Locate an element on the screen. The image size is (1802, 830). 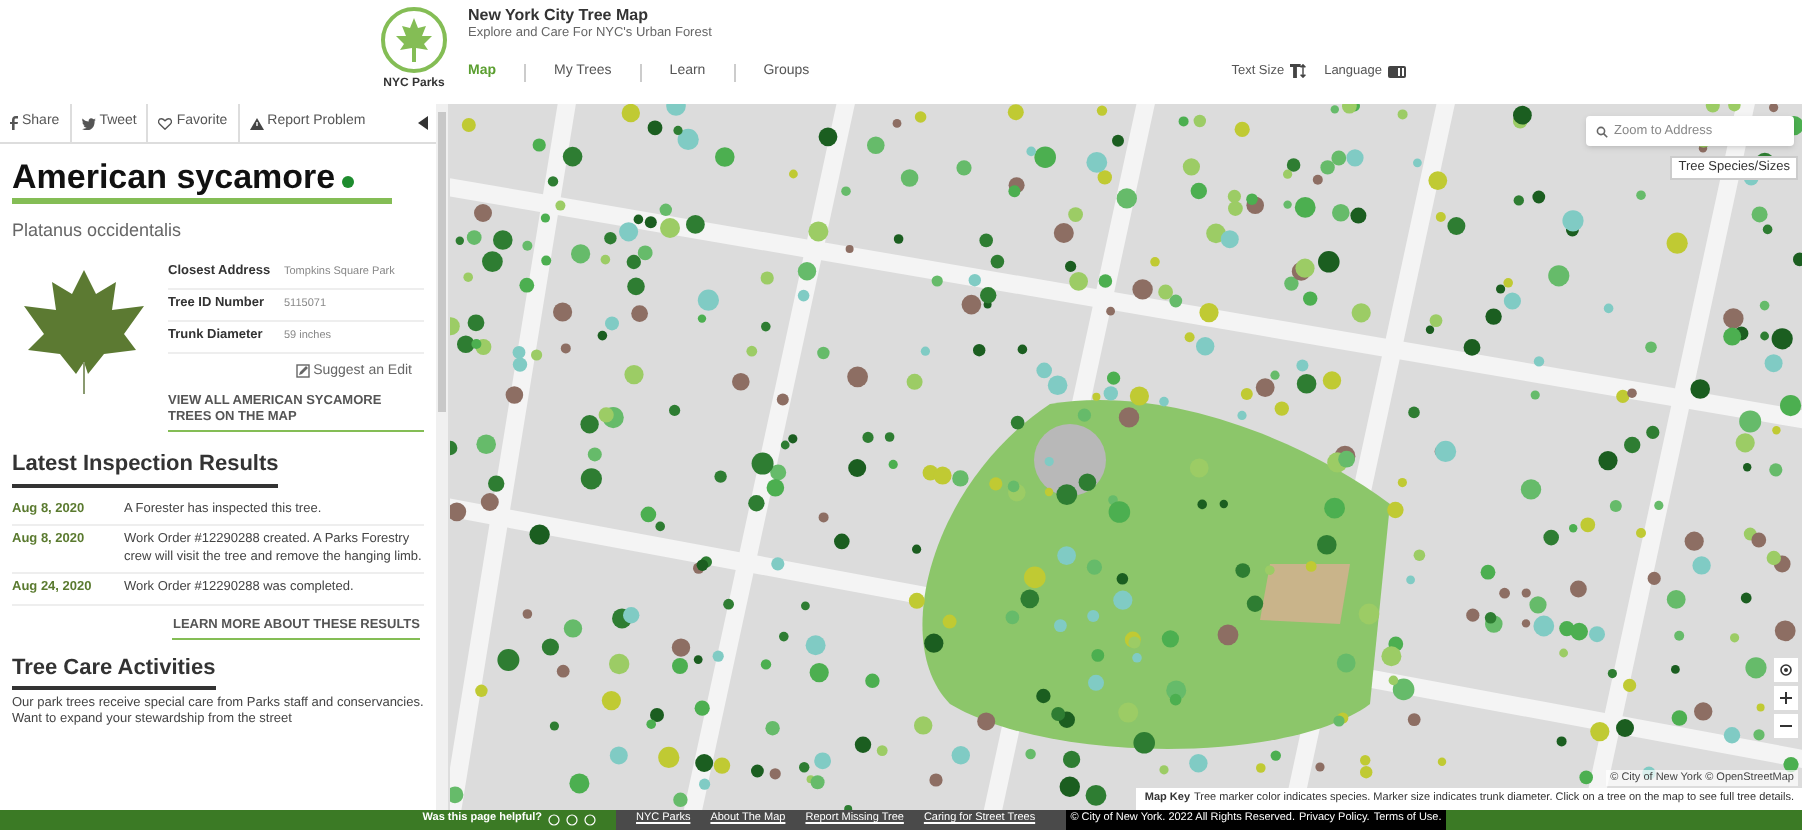
locate-icon is located at coordinates (1786, 670).